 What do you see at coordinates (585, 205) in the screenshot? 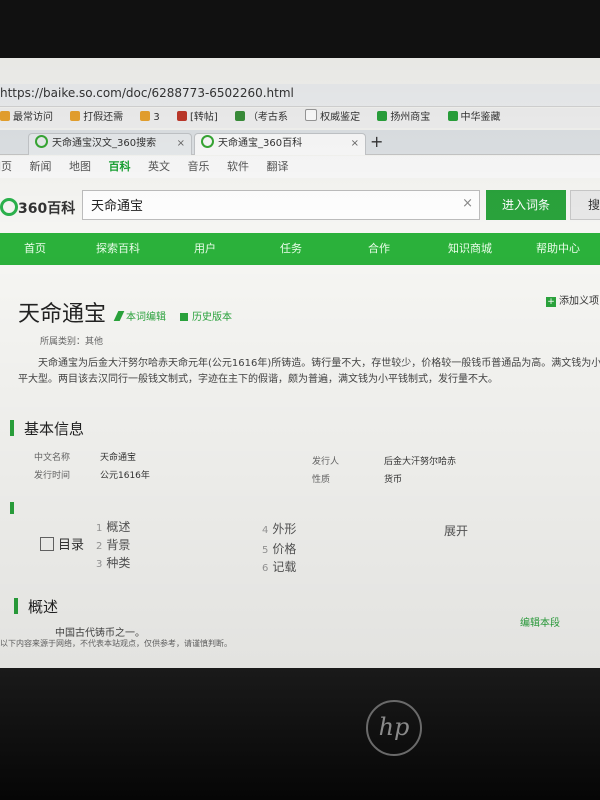
I see `search-button: 搜索` at bounding box center [585, 205].